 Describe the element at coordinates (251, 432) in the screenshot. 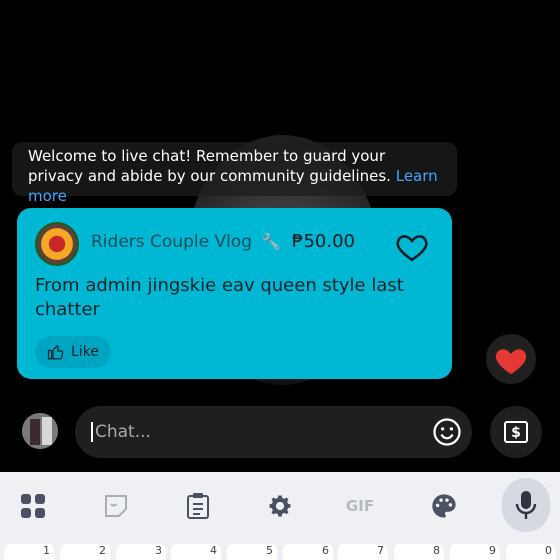

I see `chat-input` at that location.